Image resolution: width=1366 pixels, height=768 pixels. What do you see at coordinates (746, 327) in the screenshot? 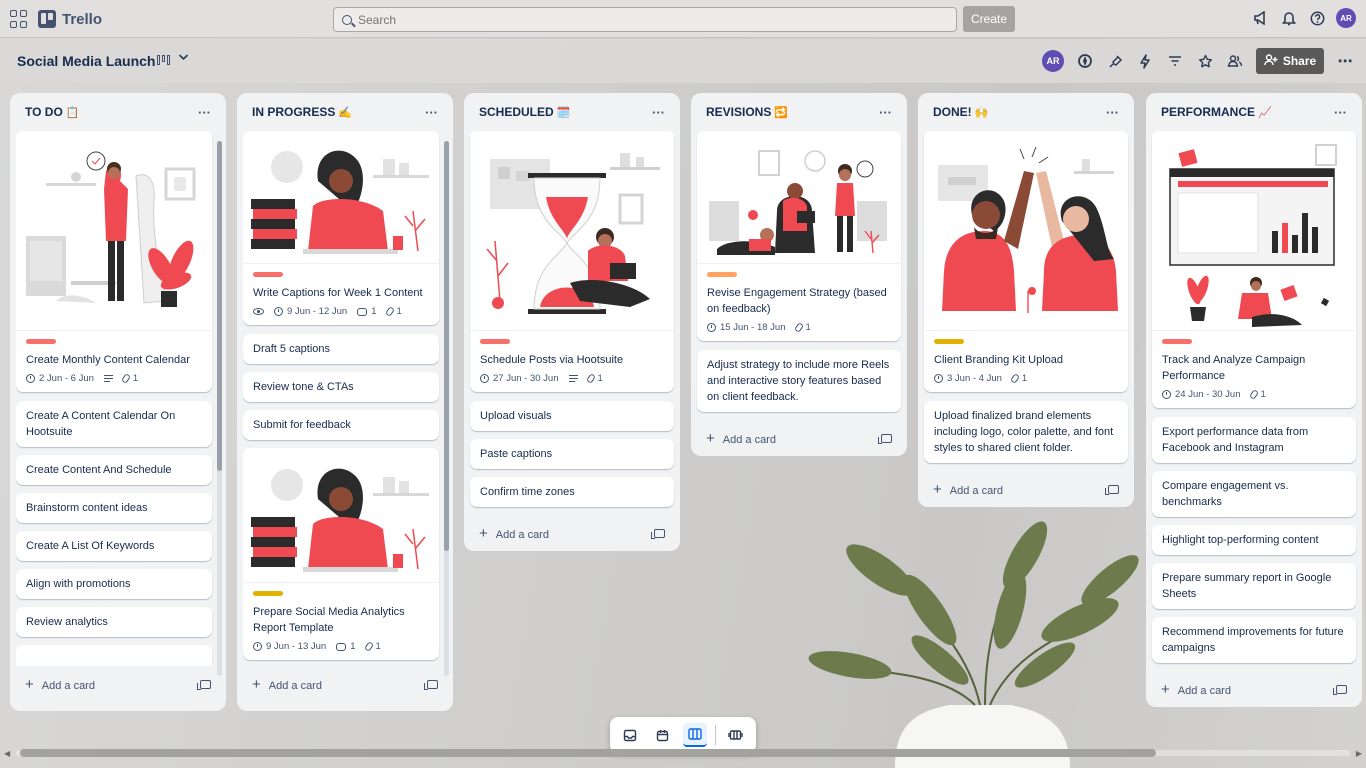
I see `due-date-badge: 15 Jun - 18 Jun` at bounding box center [746, 327].